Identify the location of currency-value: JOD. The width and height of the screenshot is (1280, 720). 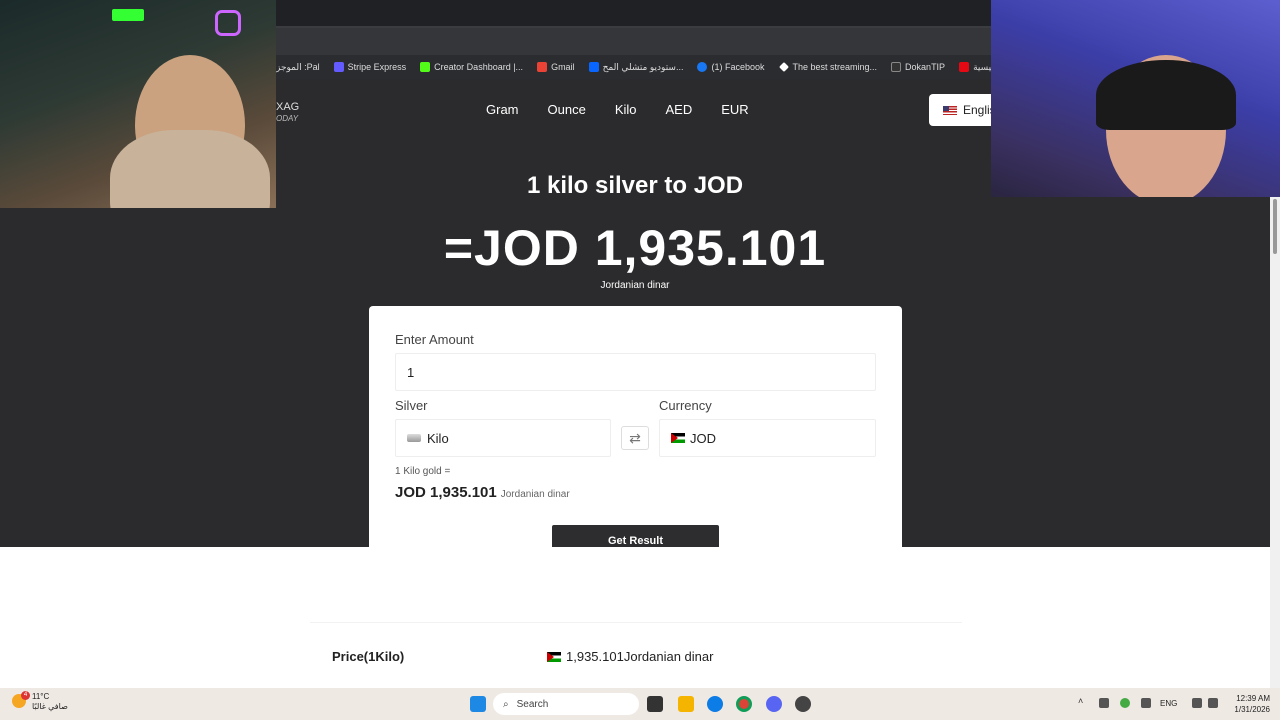
(703, 438).